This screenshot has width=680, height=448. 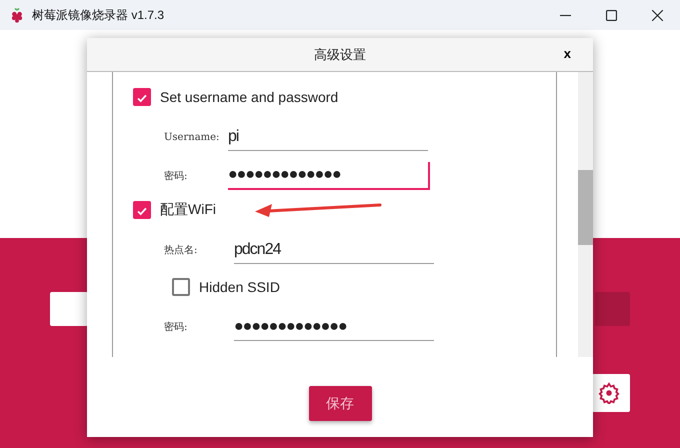 I want to click on scrollbar, so click(x=585, y=214).